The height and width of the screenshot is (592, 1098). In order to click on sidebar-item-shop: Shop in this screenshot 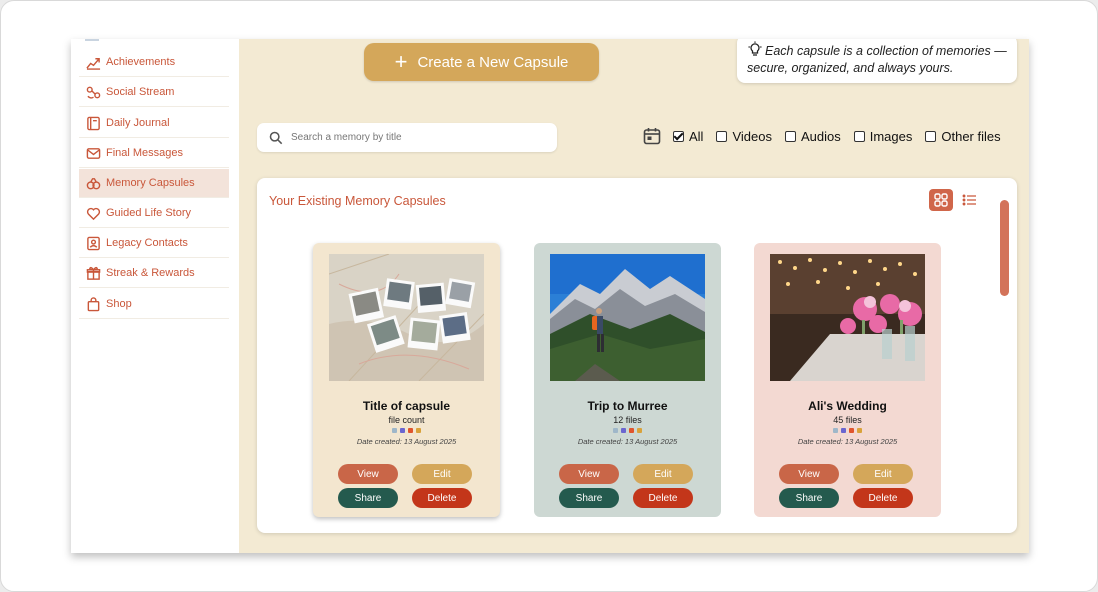, I will do `click(154, 304)`.